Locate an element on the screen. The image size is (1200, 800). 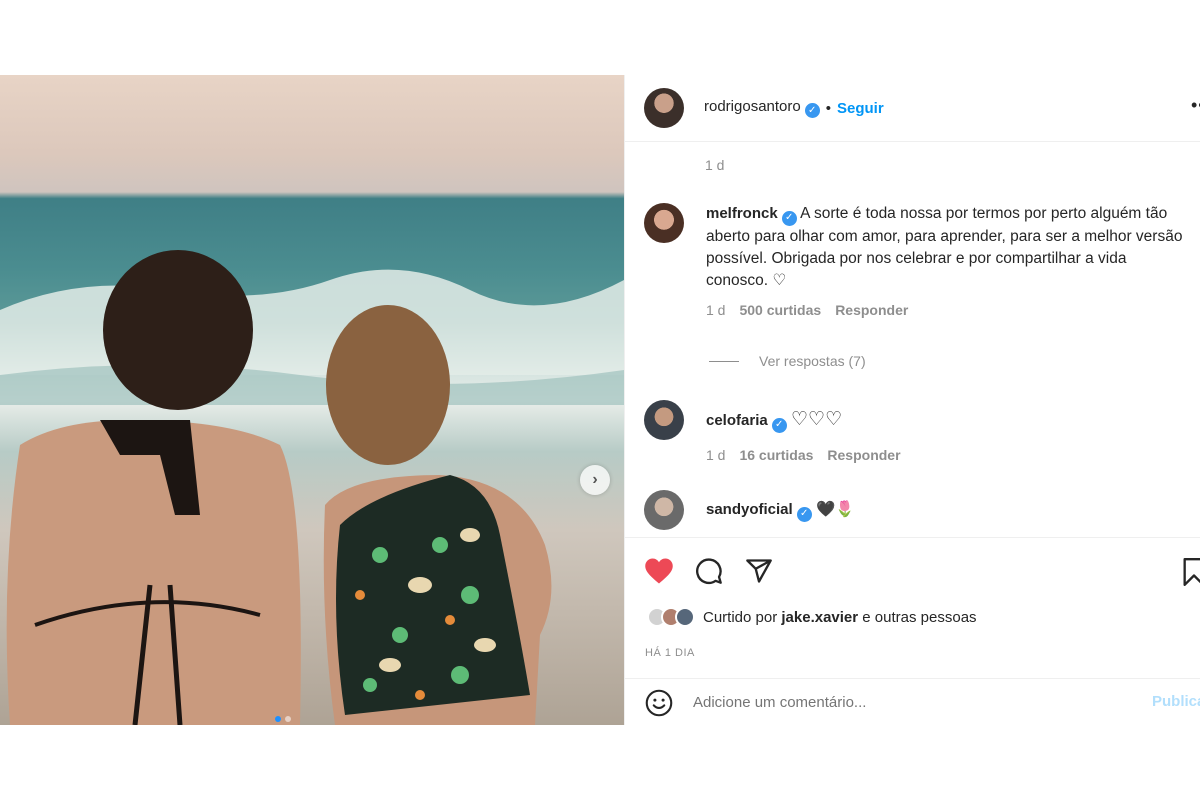
comment-username: melfronck is located at coordinates (742, 213).